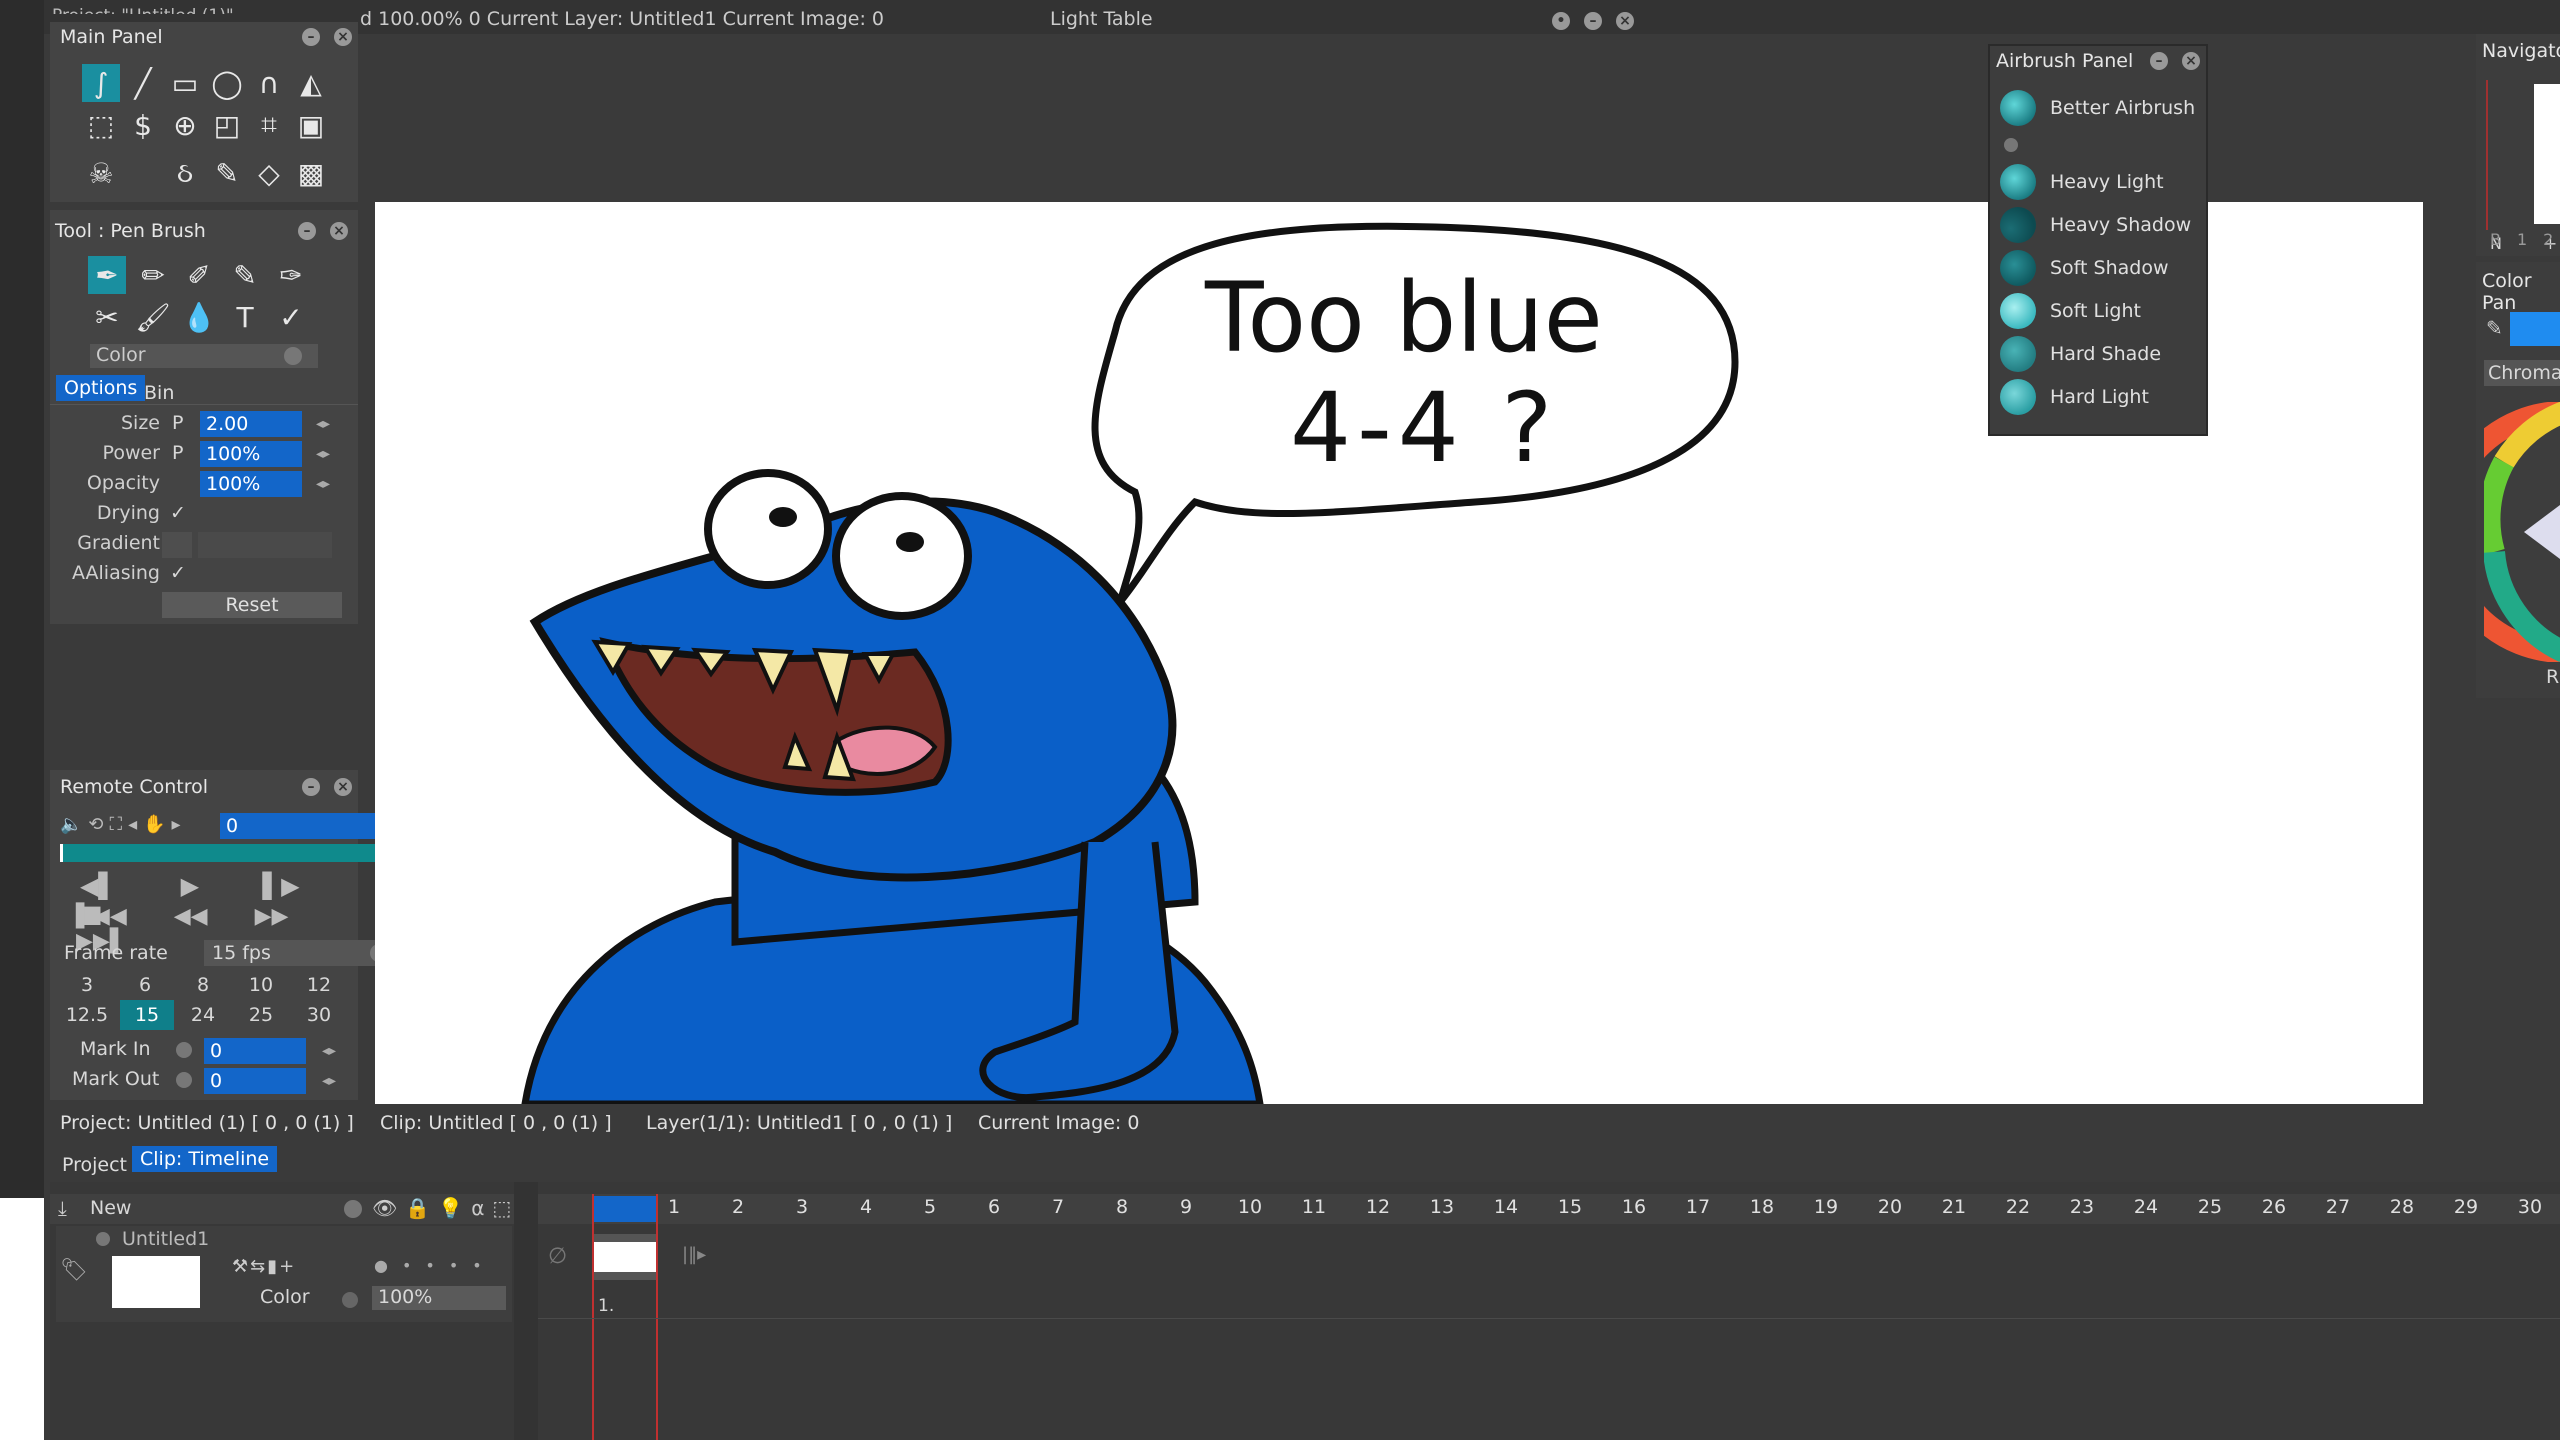 Image resolution: width=2560 pixels, height=1440 pixels. Describe the element at coordinates (251, 424) in the screenshot. I see `size-field: 2.00` at that location.